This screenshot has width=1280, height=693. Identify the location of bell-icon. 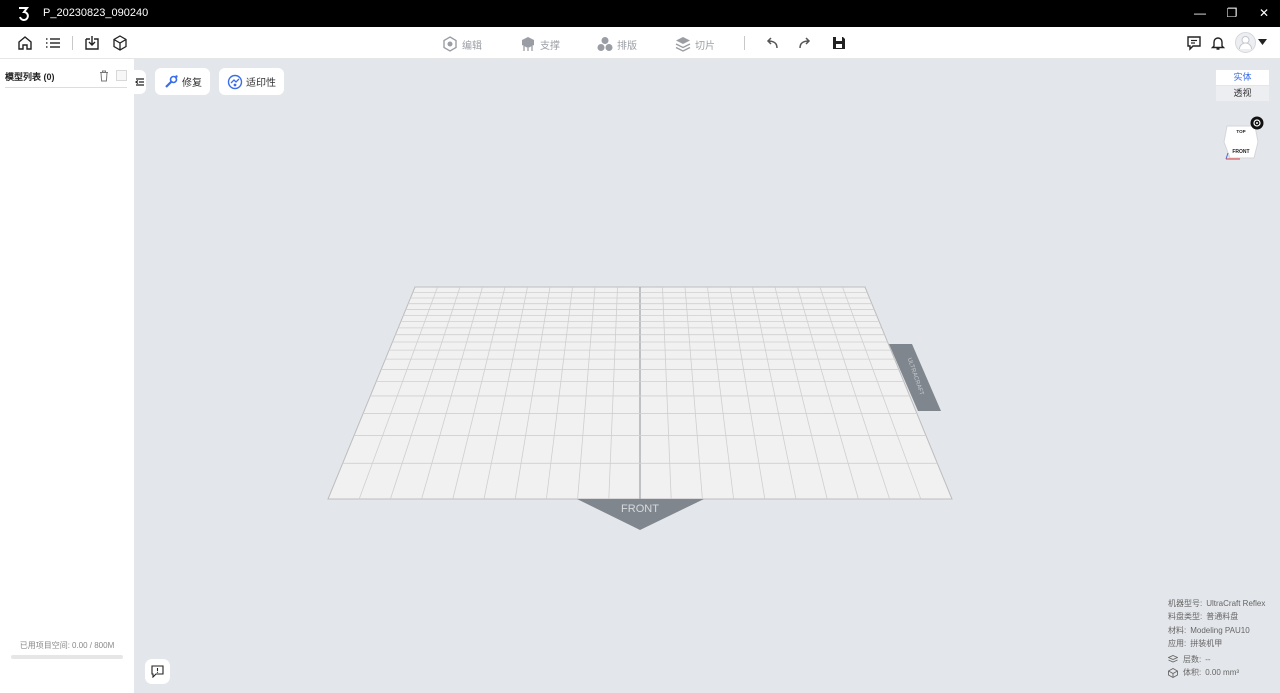
(1218, 43).